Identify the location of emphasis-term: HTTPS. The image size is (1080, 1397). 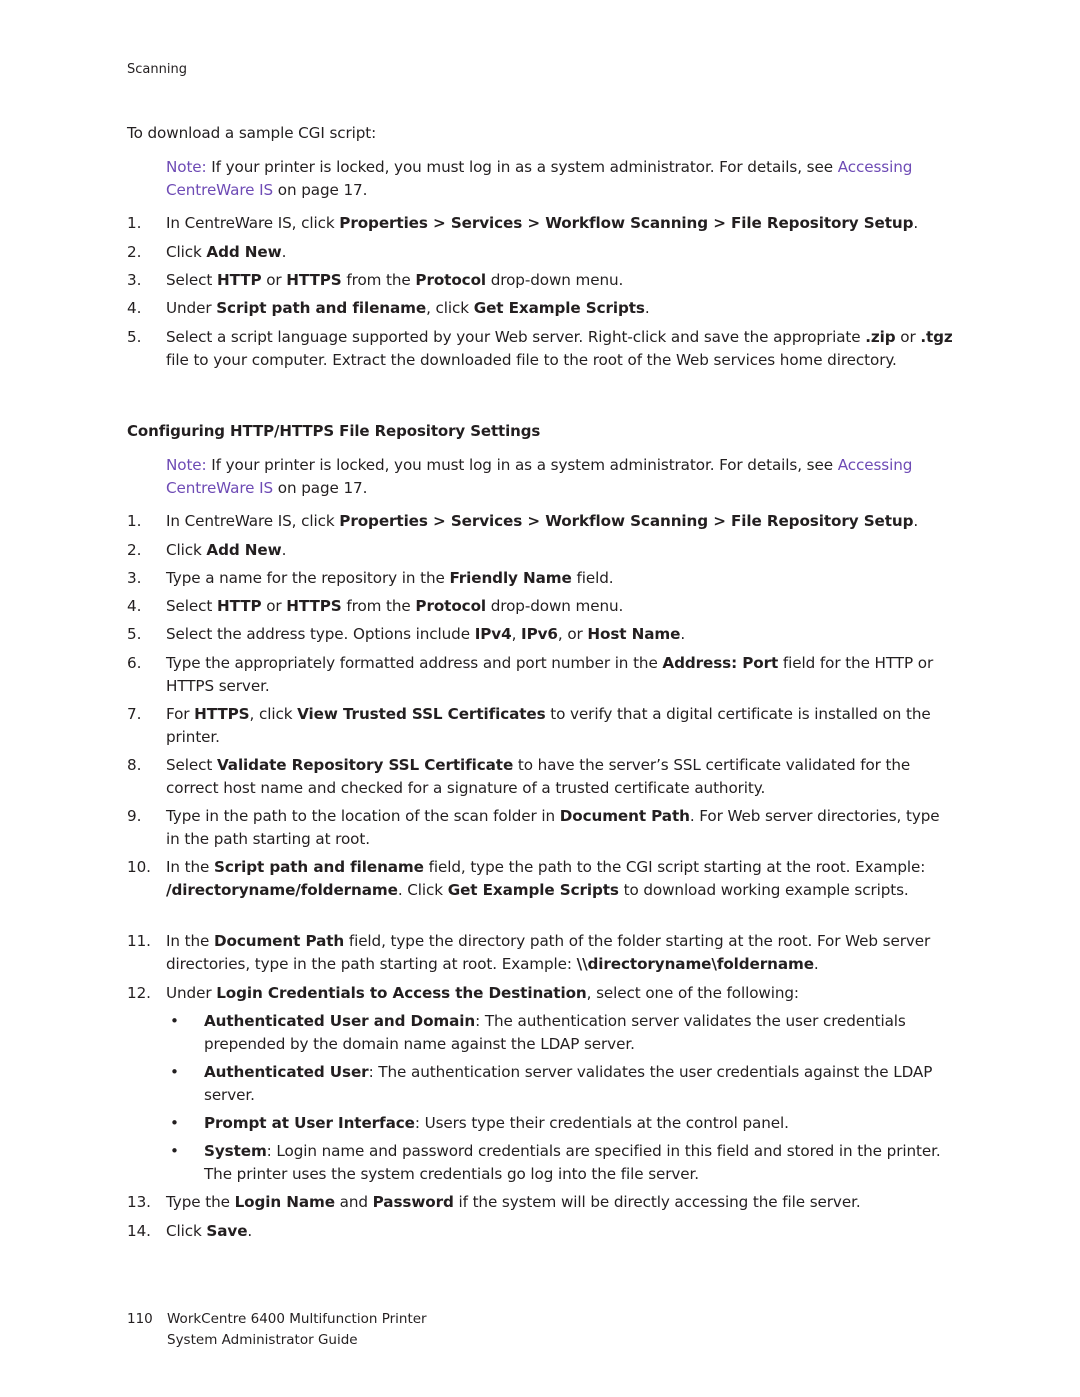
(222, 714).